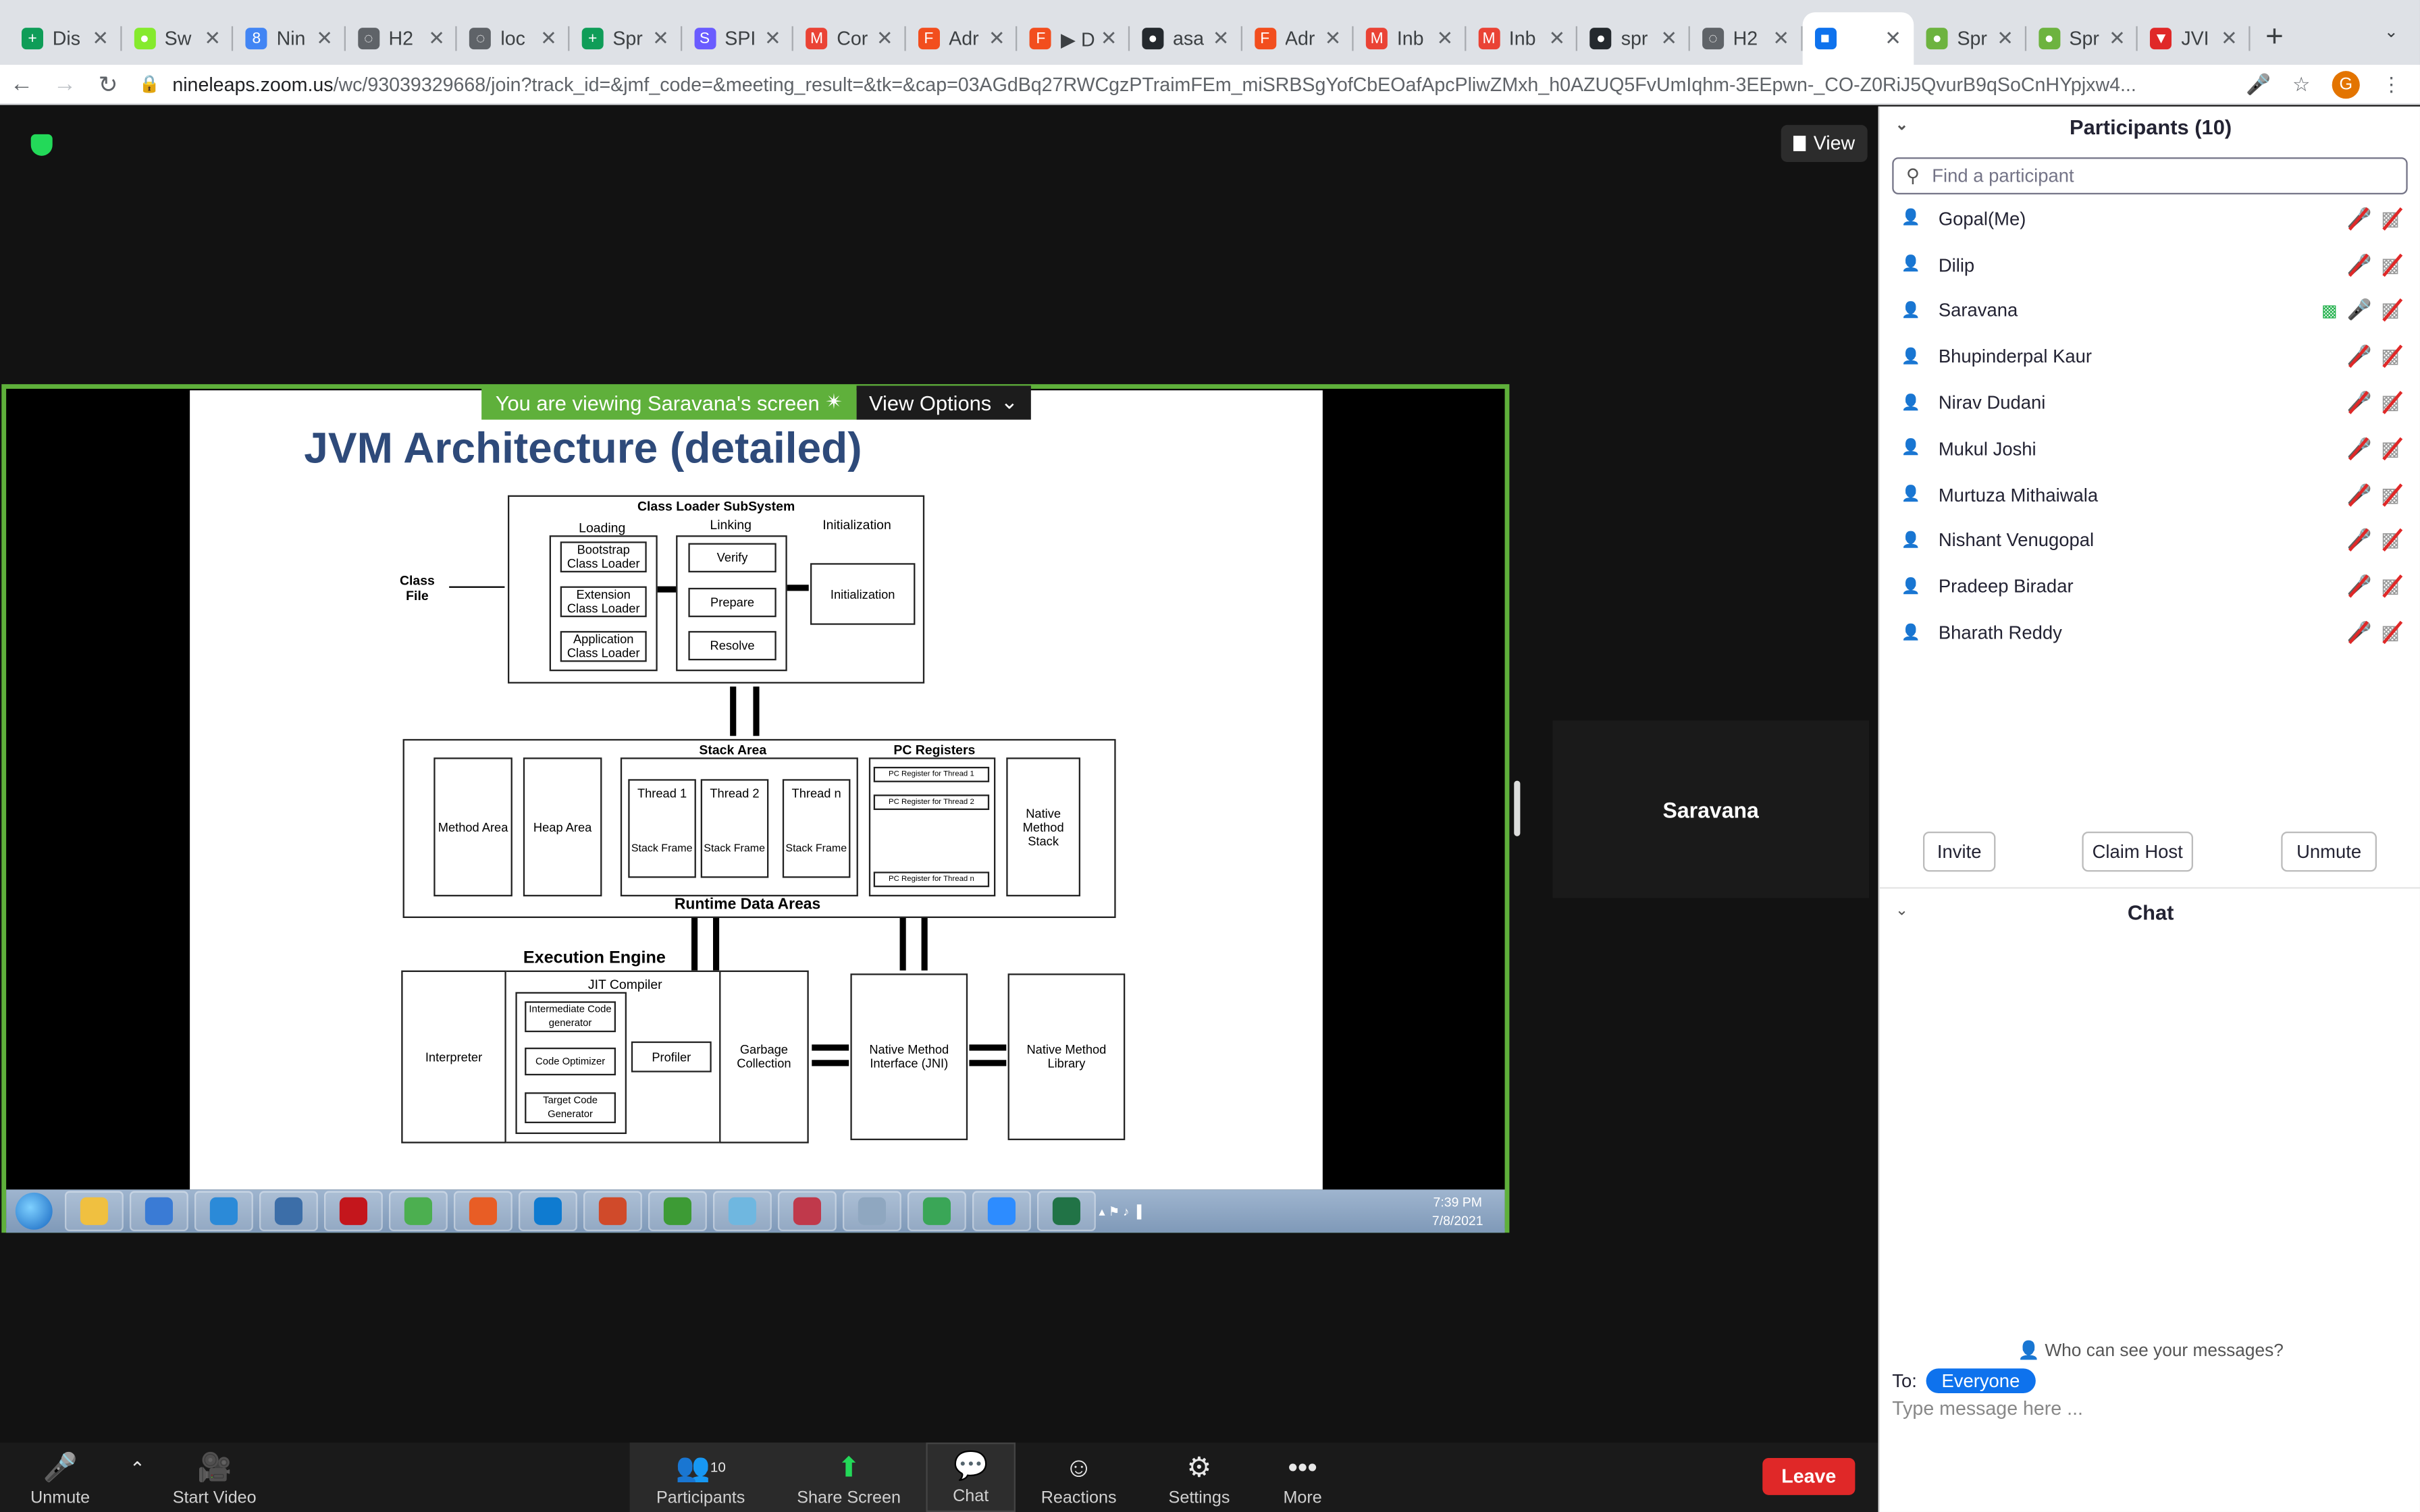 The image size is (2420, 1512). What do you see at coordinates (137, 1469) in the screenshot?
I see `audio-options-caret: ⌃` at bounding box center [137, 1469].